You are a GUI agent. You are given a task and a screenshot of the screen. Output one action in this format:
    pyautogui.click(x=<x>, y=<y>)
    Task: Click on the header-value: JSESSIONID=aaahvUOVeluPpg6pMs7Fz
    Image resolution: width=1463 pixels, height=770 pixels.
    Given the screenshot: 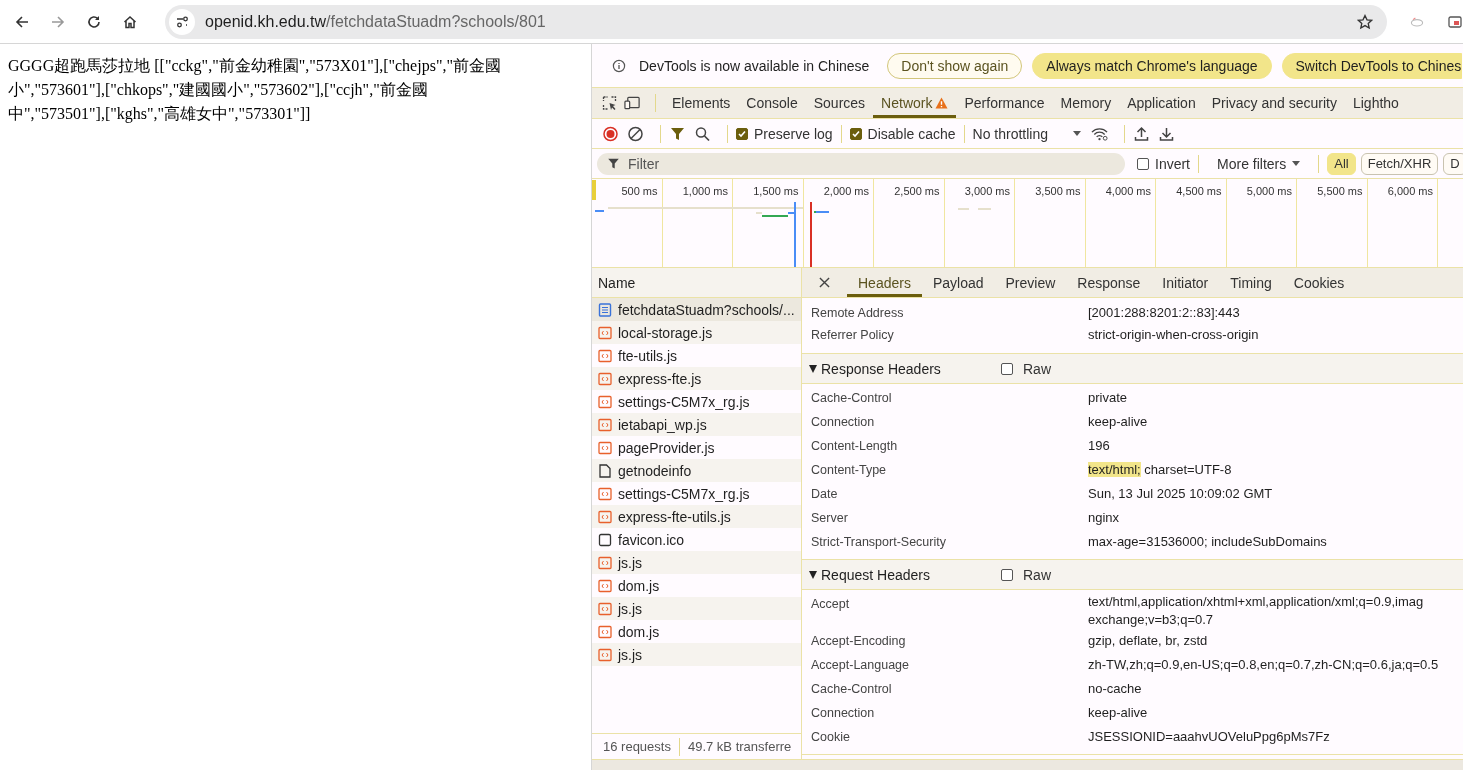 What is the action you would take?
    pyautogui.click(x=1209, y=737)
    